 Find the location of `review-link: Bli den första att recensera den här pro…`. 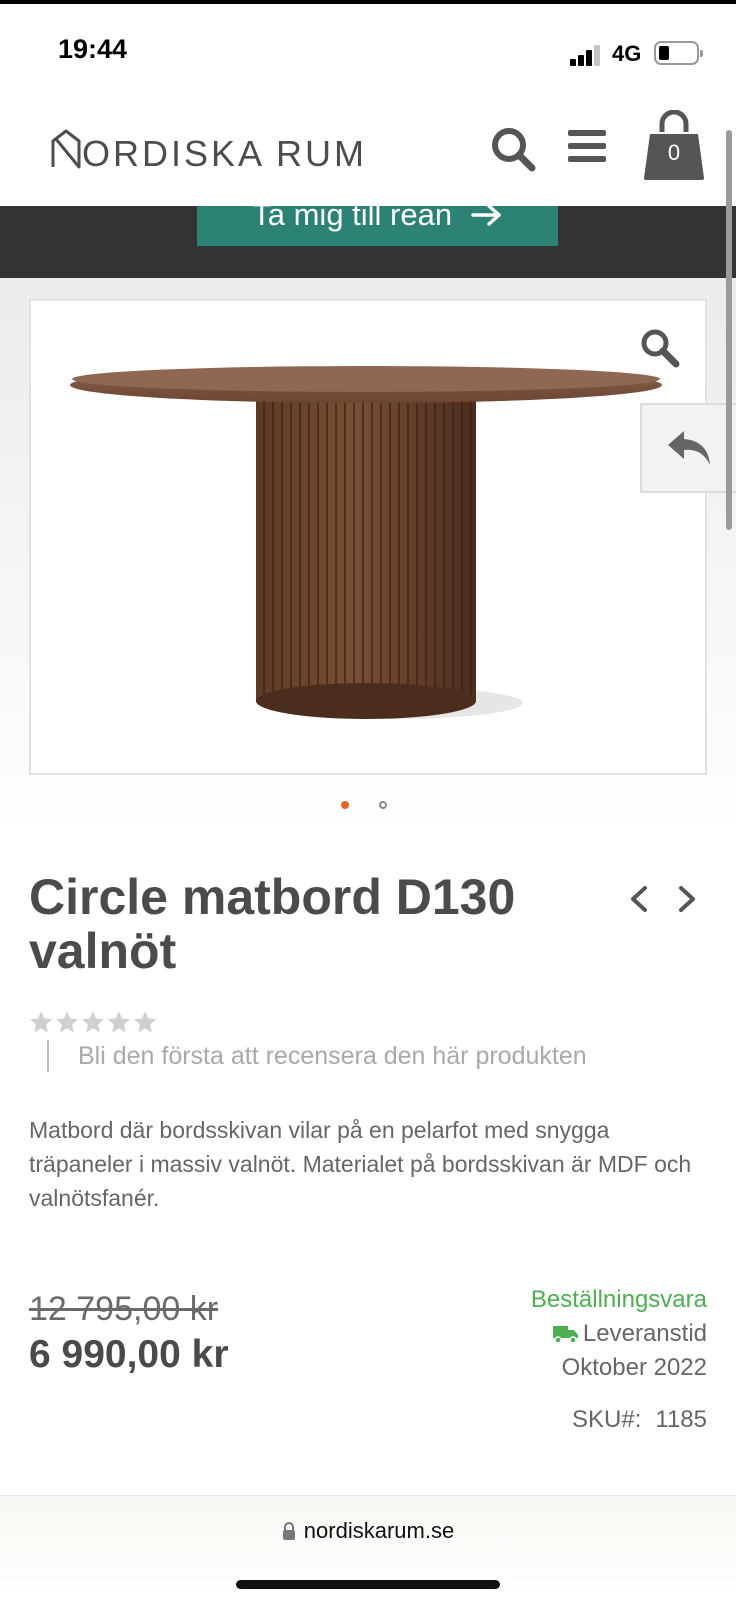

review-link: Bli den första att recensera den här pro… is located at coordinates (332, 1056).